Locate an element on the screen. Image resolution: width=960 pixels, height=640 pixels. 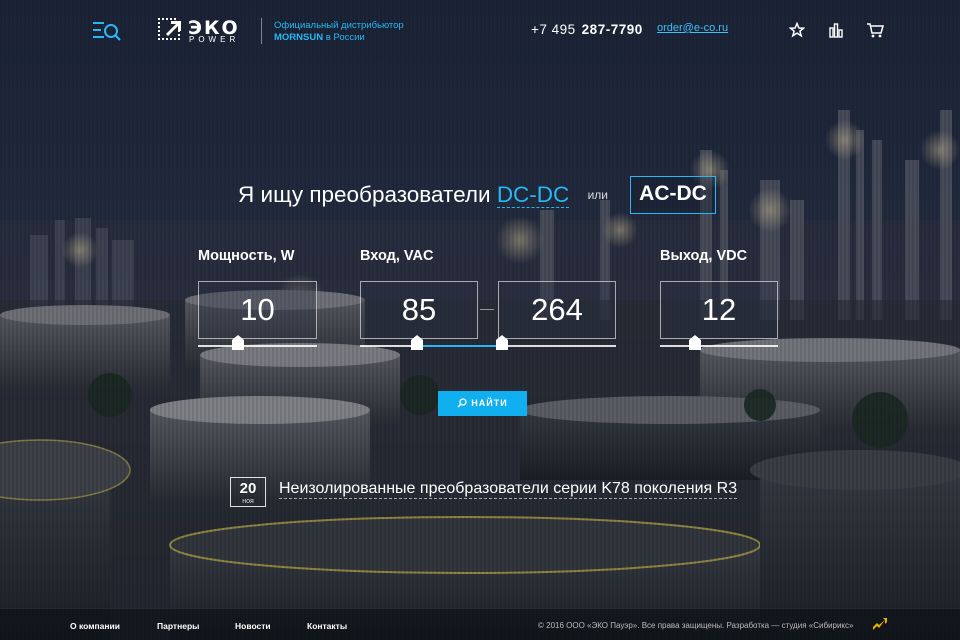
output-voltage-label: Выход, VDC is located at coordinates (704, 256).